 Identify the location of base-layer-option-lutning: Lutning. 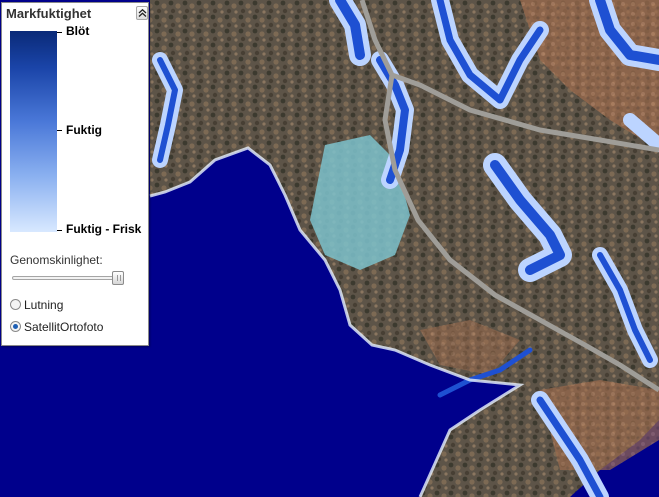
(36, 305).